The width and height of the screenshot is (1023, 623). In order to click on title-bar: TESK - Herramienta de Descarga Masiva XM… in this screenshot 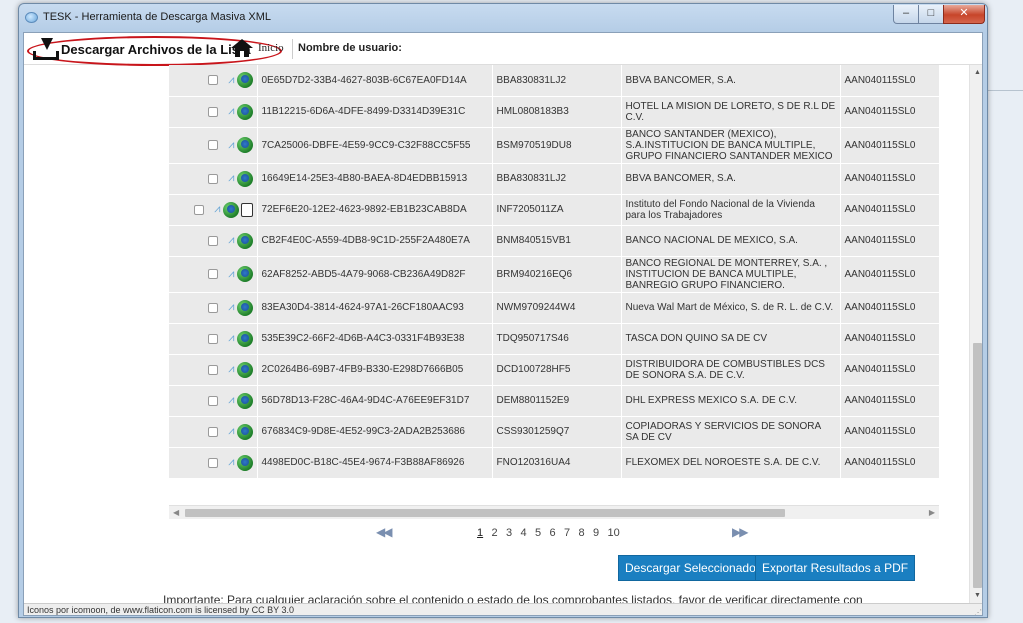, I will do `click(503, 18)`.